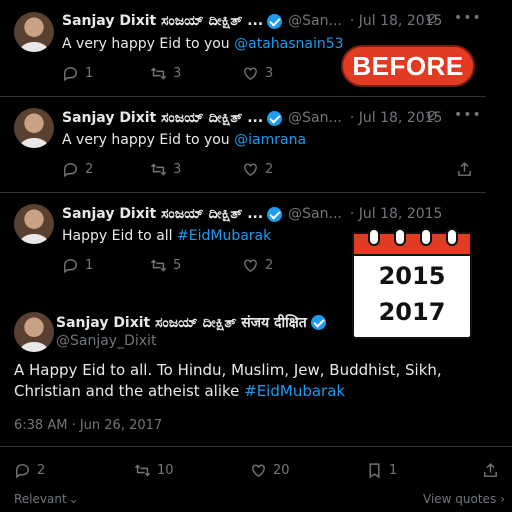 This screenshot has height=512, width=512. I want to click on tweet-date: · Jul 18, 2015, so click(396, 214).